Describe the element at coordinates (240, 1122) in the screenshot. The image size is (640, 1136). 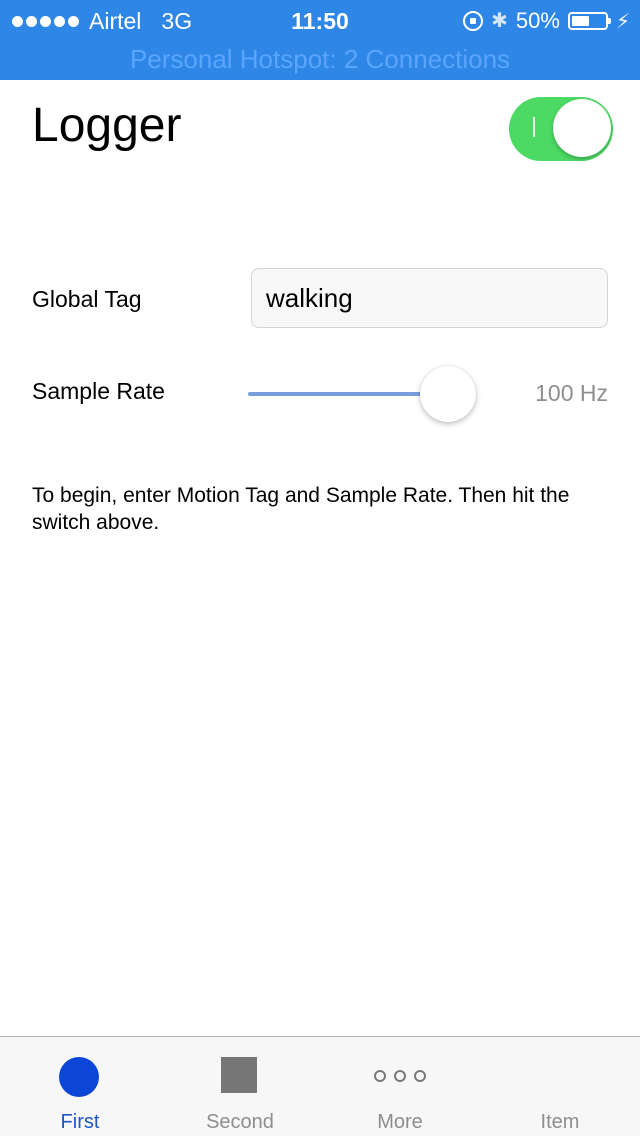
I see `tab-second-label: Second` at that location.